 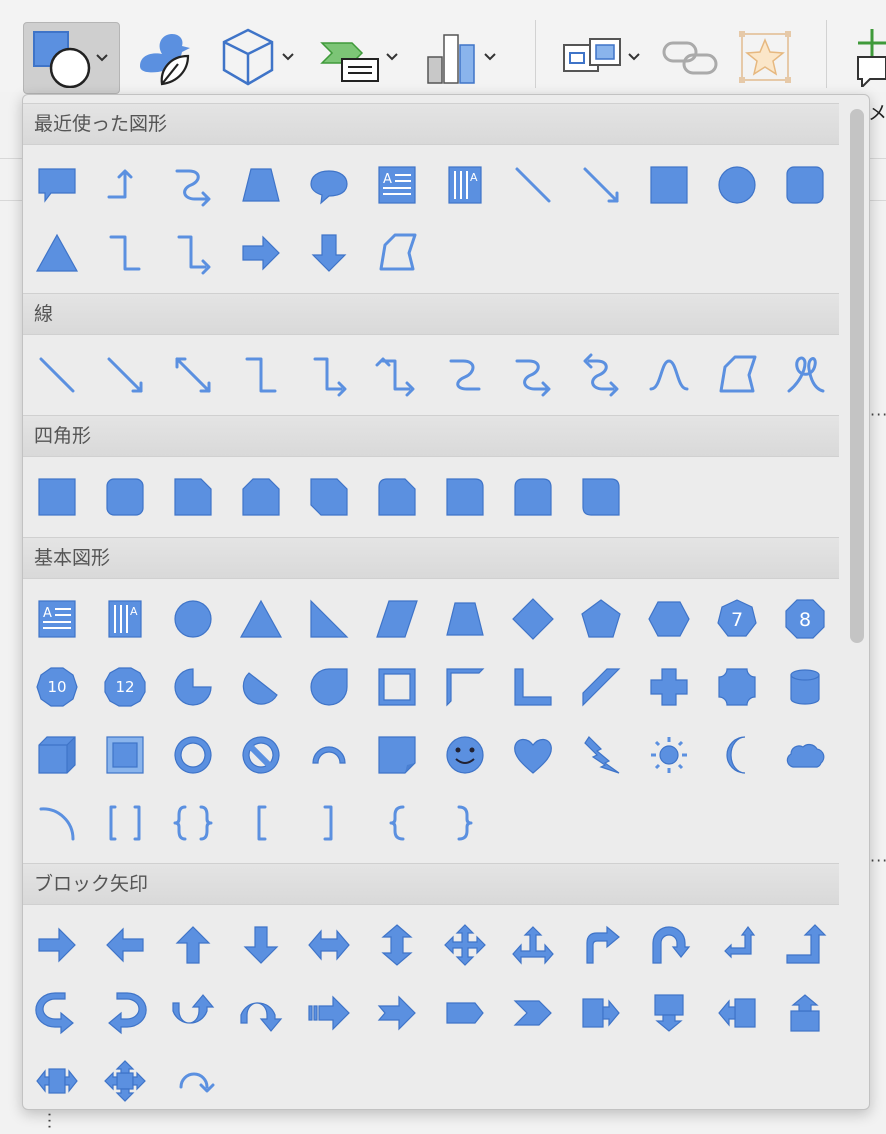 I want to click on shape-block-curved-right, so click(x=57, y=1013).